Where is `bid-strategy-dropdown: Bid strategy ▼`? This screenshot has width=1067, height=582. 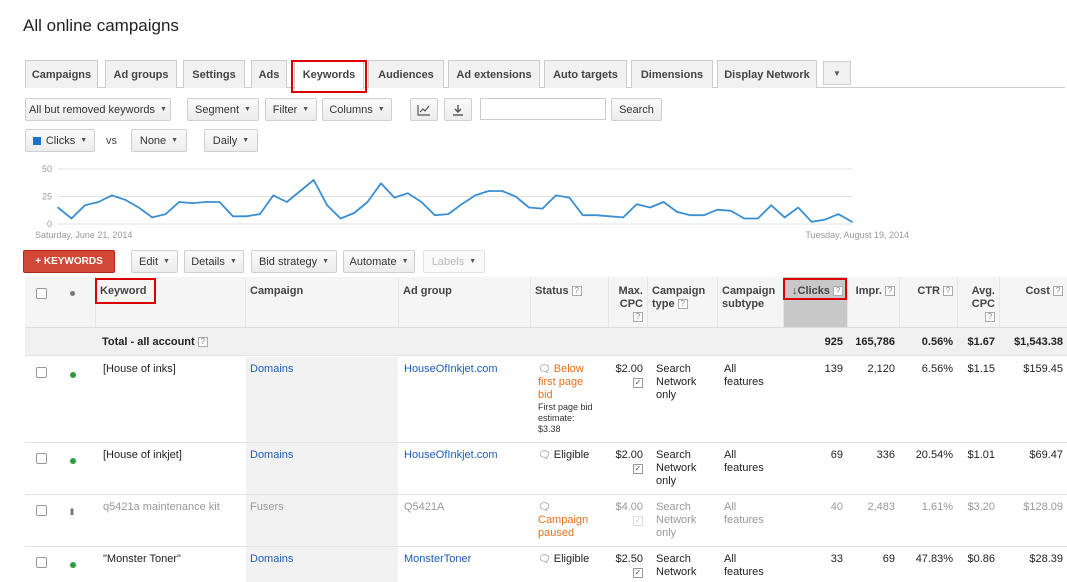 bid-strategy-dropdown: Bid strategy ▼ is located at coordinates (294, 261).